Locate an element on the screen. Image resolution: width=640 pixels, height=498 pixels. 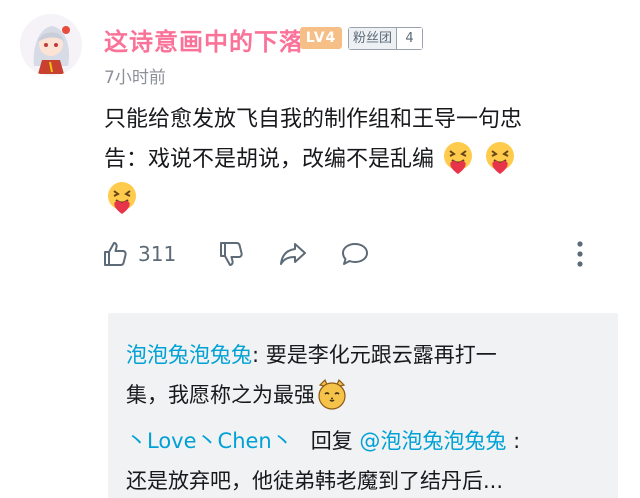
share-button is located at coordinates (293, 254).